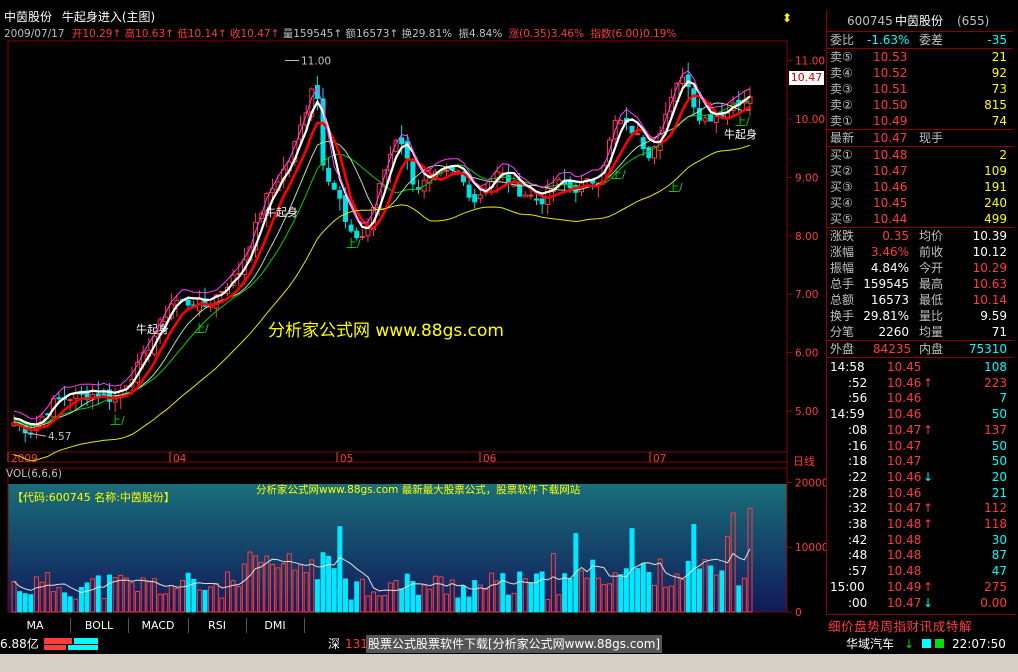 This screenshot has height=672, width=1018. I want to click on tab-ma: MA, so click(35, 625).